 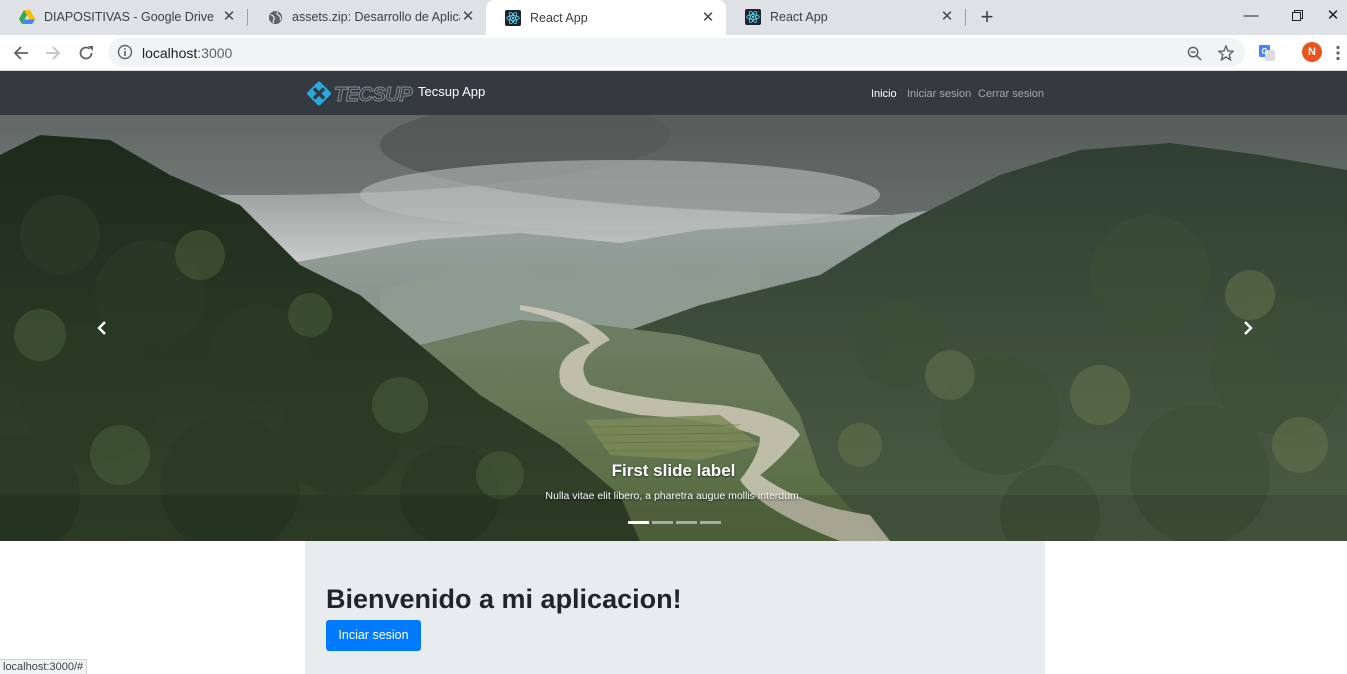 I want to click on login-button: Inciar sesion, so click(x=373, y=635).